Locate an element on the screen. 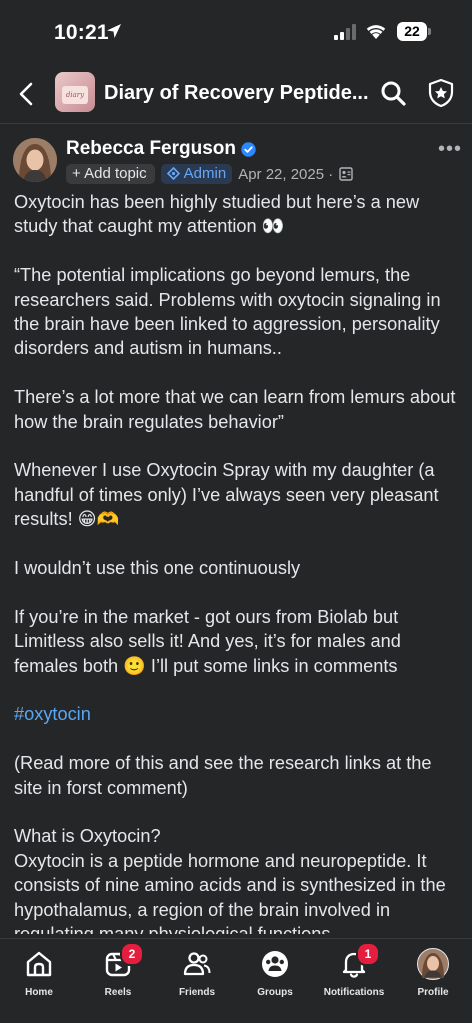 The image size is (472, 1023). admin-badge: Admin is located at coordinates (196, 174).